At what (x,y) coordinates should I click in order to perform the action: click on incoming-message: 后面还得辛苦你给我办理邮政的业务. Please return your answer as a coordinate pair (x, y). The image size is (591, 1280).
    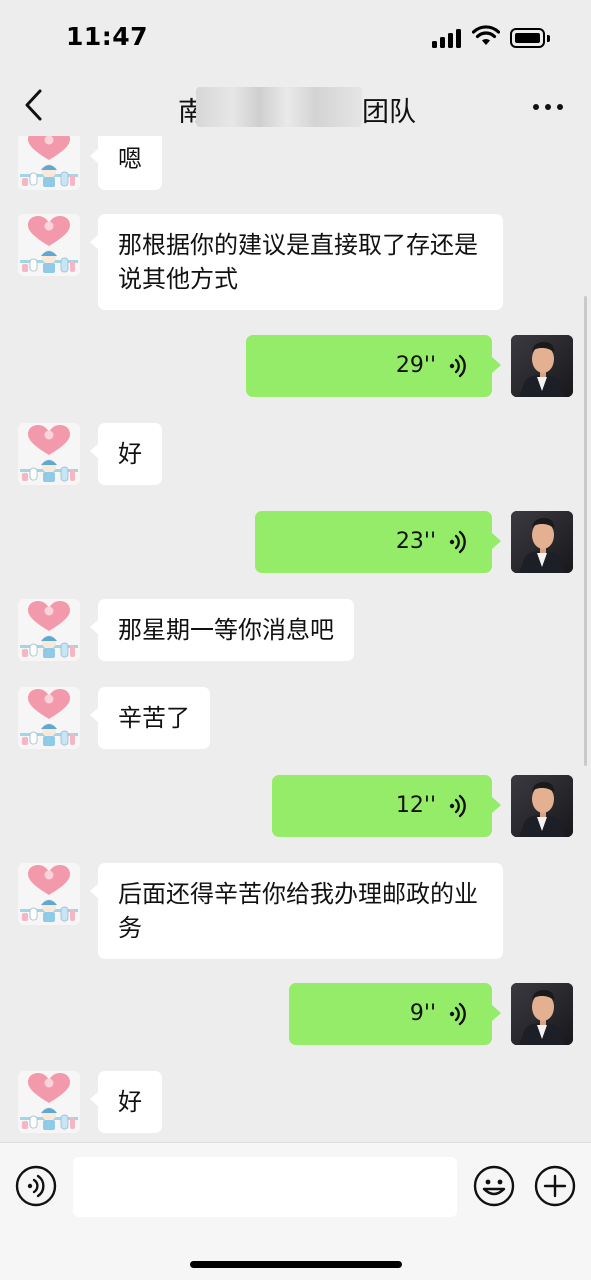
    Looking at the image, I should click on (296, 911).